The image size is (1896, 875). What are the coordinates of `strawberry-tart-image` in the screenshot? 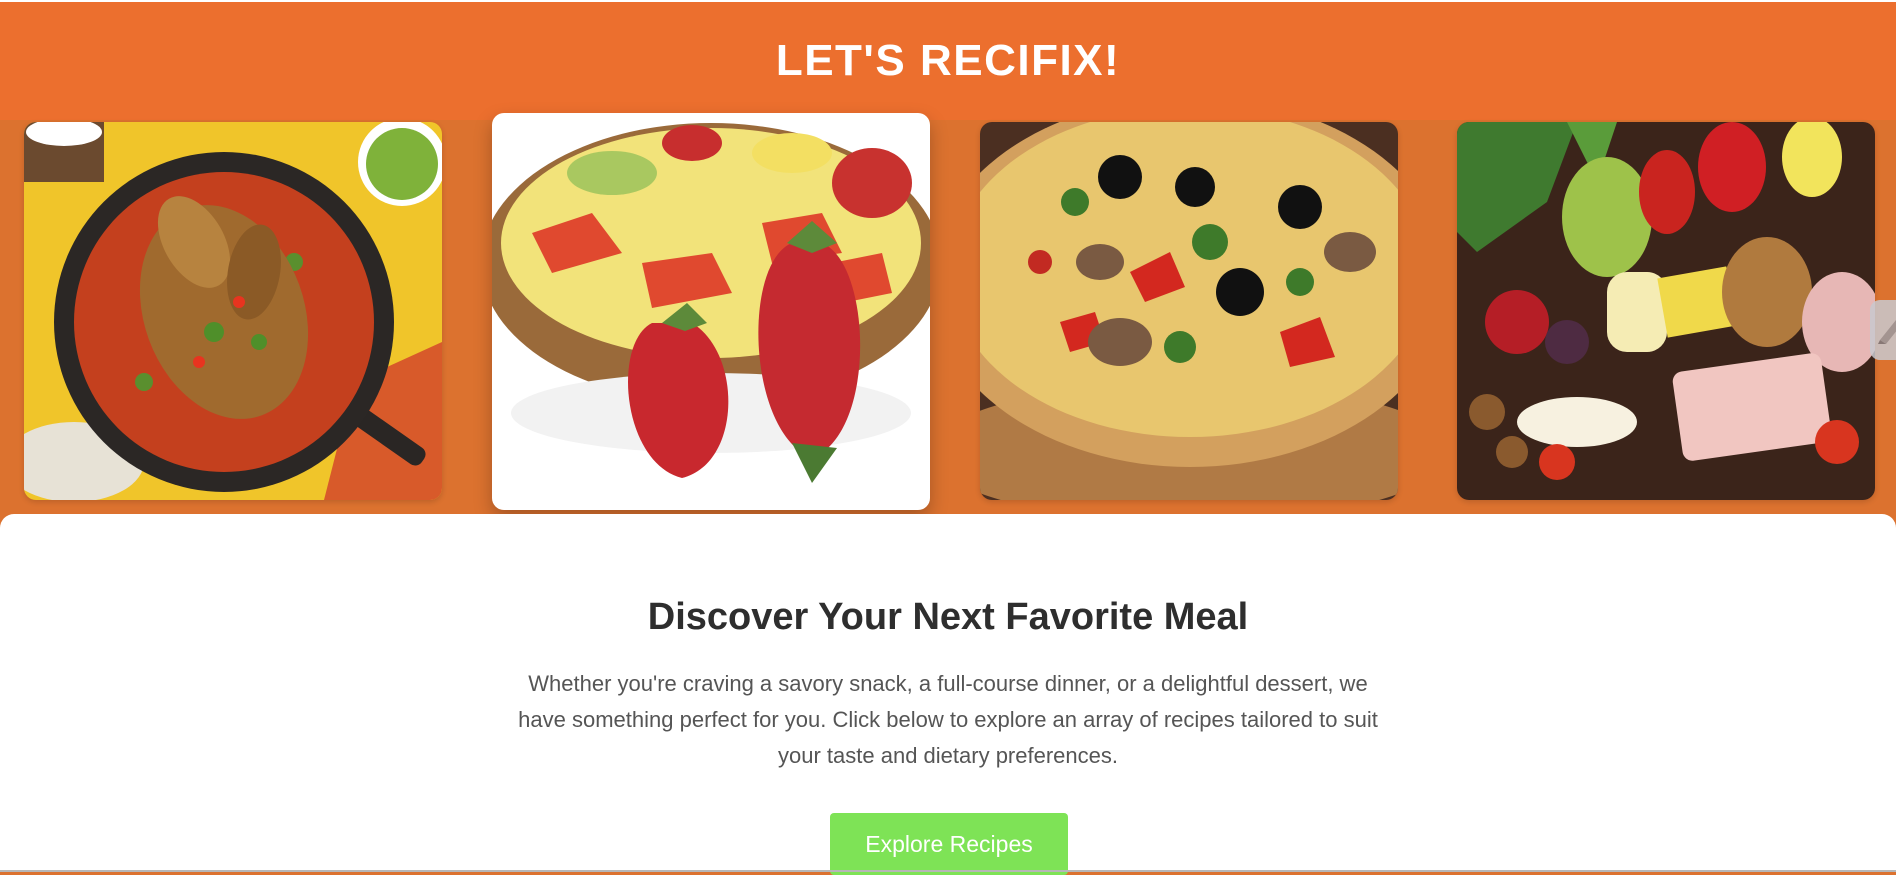 It's located at (711, 311).